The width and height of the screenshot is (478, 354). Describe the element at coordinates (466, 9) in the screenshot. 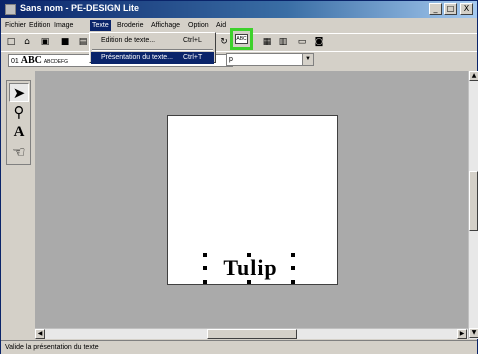

I see `close-button: X` at that location.